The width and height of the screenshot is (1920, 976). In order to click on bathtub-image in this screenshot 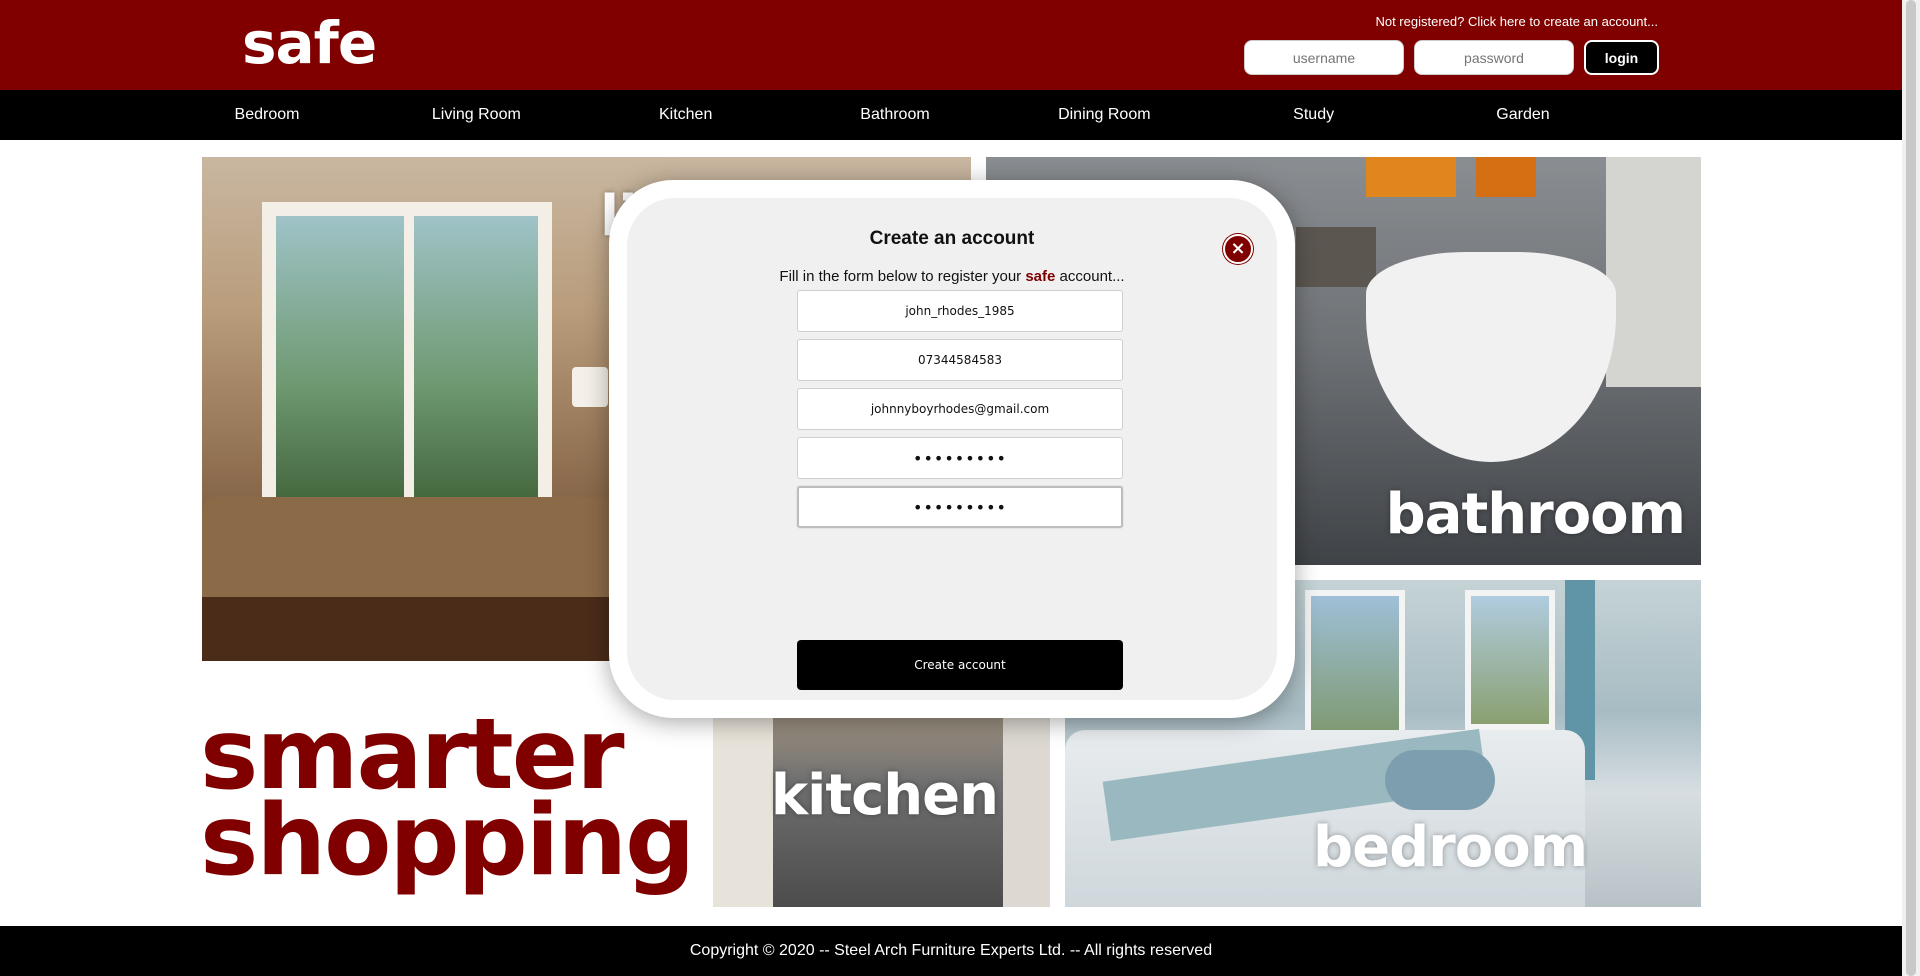, I will do `click(1491, 357)`.